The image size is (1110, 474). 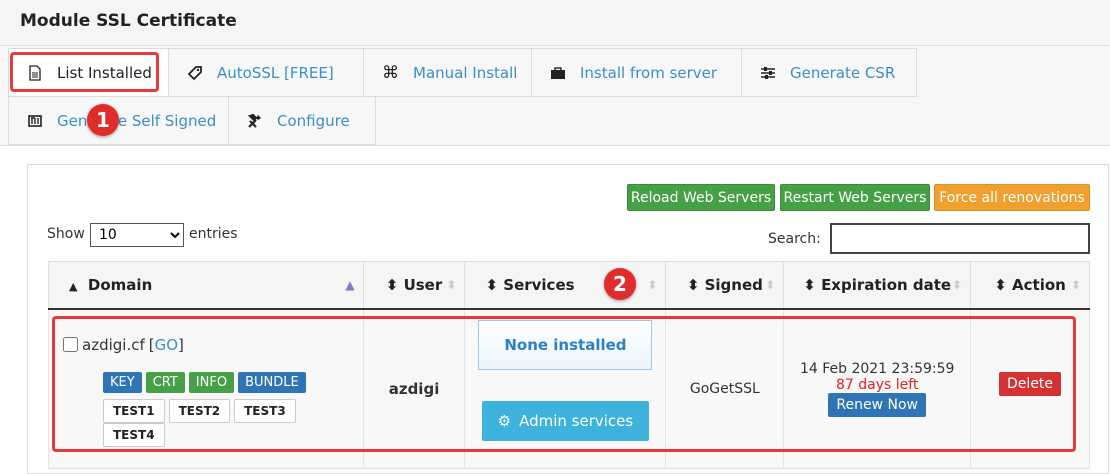 I want to click on force-renovations-button: Force all renovations, so click(x=1012, y=197).